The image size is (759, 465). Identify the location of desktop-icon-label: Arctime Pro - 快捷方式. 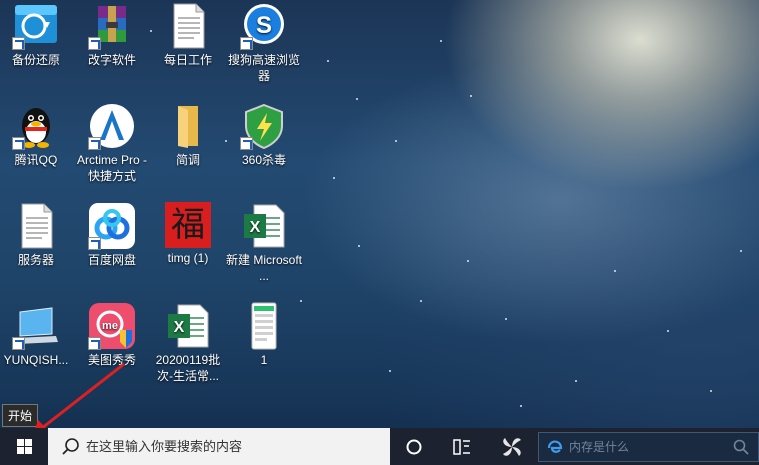
(111, 168).